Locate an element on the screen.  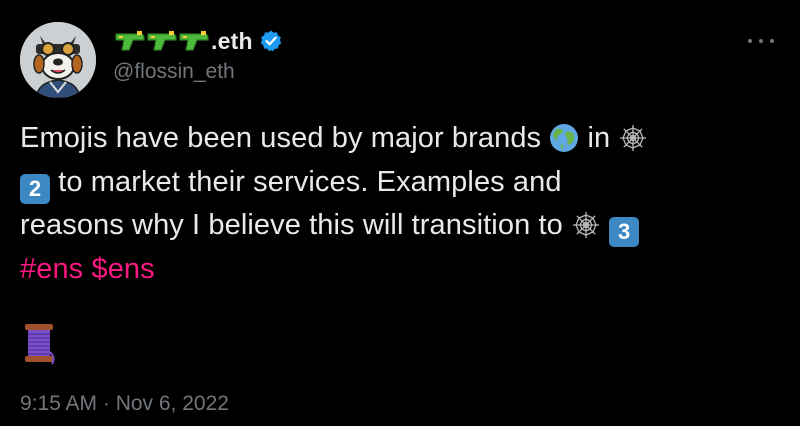
tweet-line-2: 2 to market their services. Examples and is located at coordinates (400, 183).